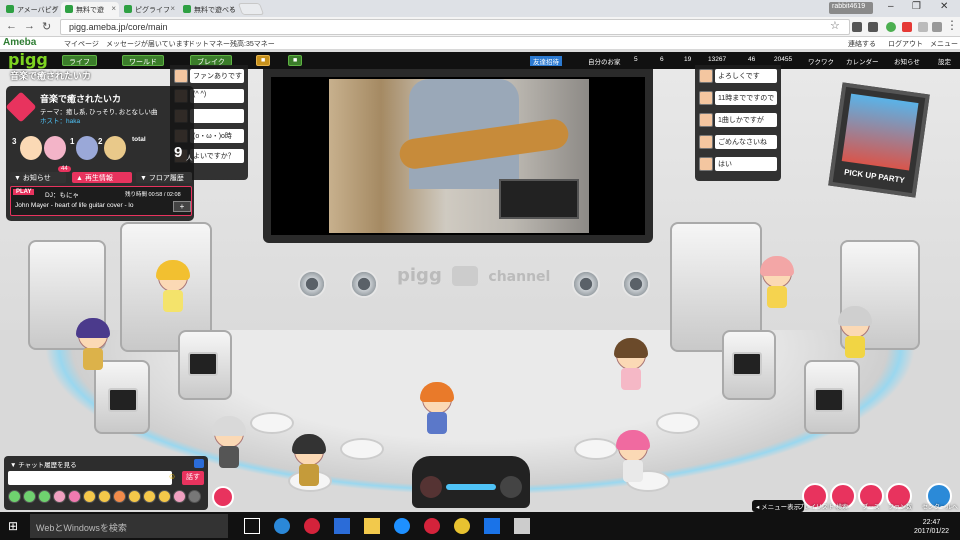  Describe the element at coordinates (194, 496) in the screenshot. I see `more-emotes-icon` at that location.